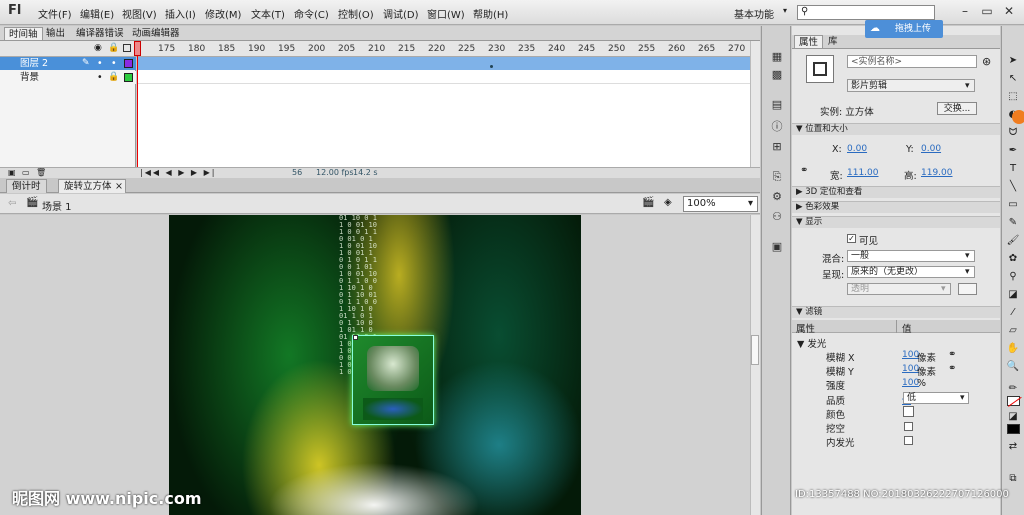 The height and width of the screenshot is (515, 1024). Describe the element at coordinates (1013, 479) in the screenshot. I see `snap-icon: ⧉` at that location.